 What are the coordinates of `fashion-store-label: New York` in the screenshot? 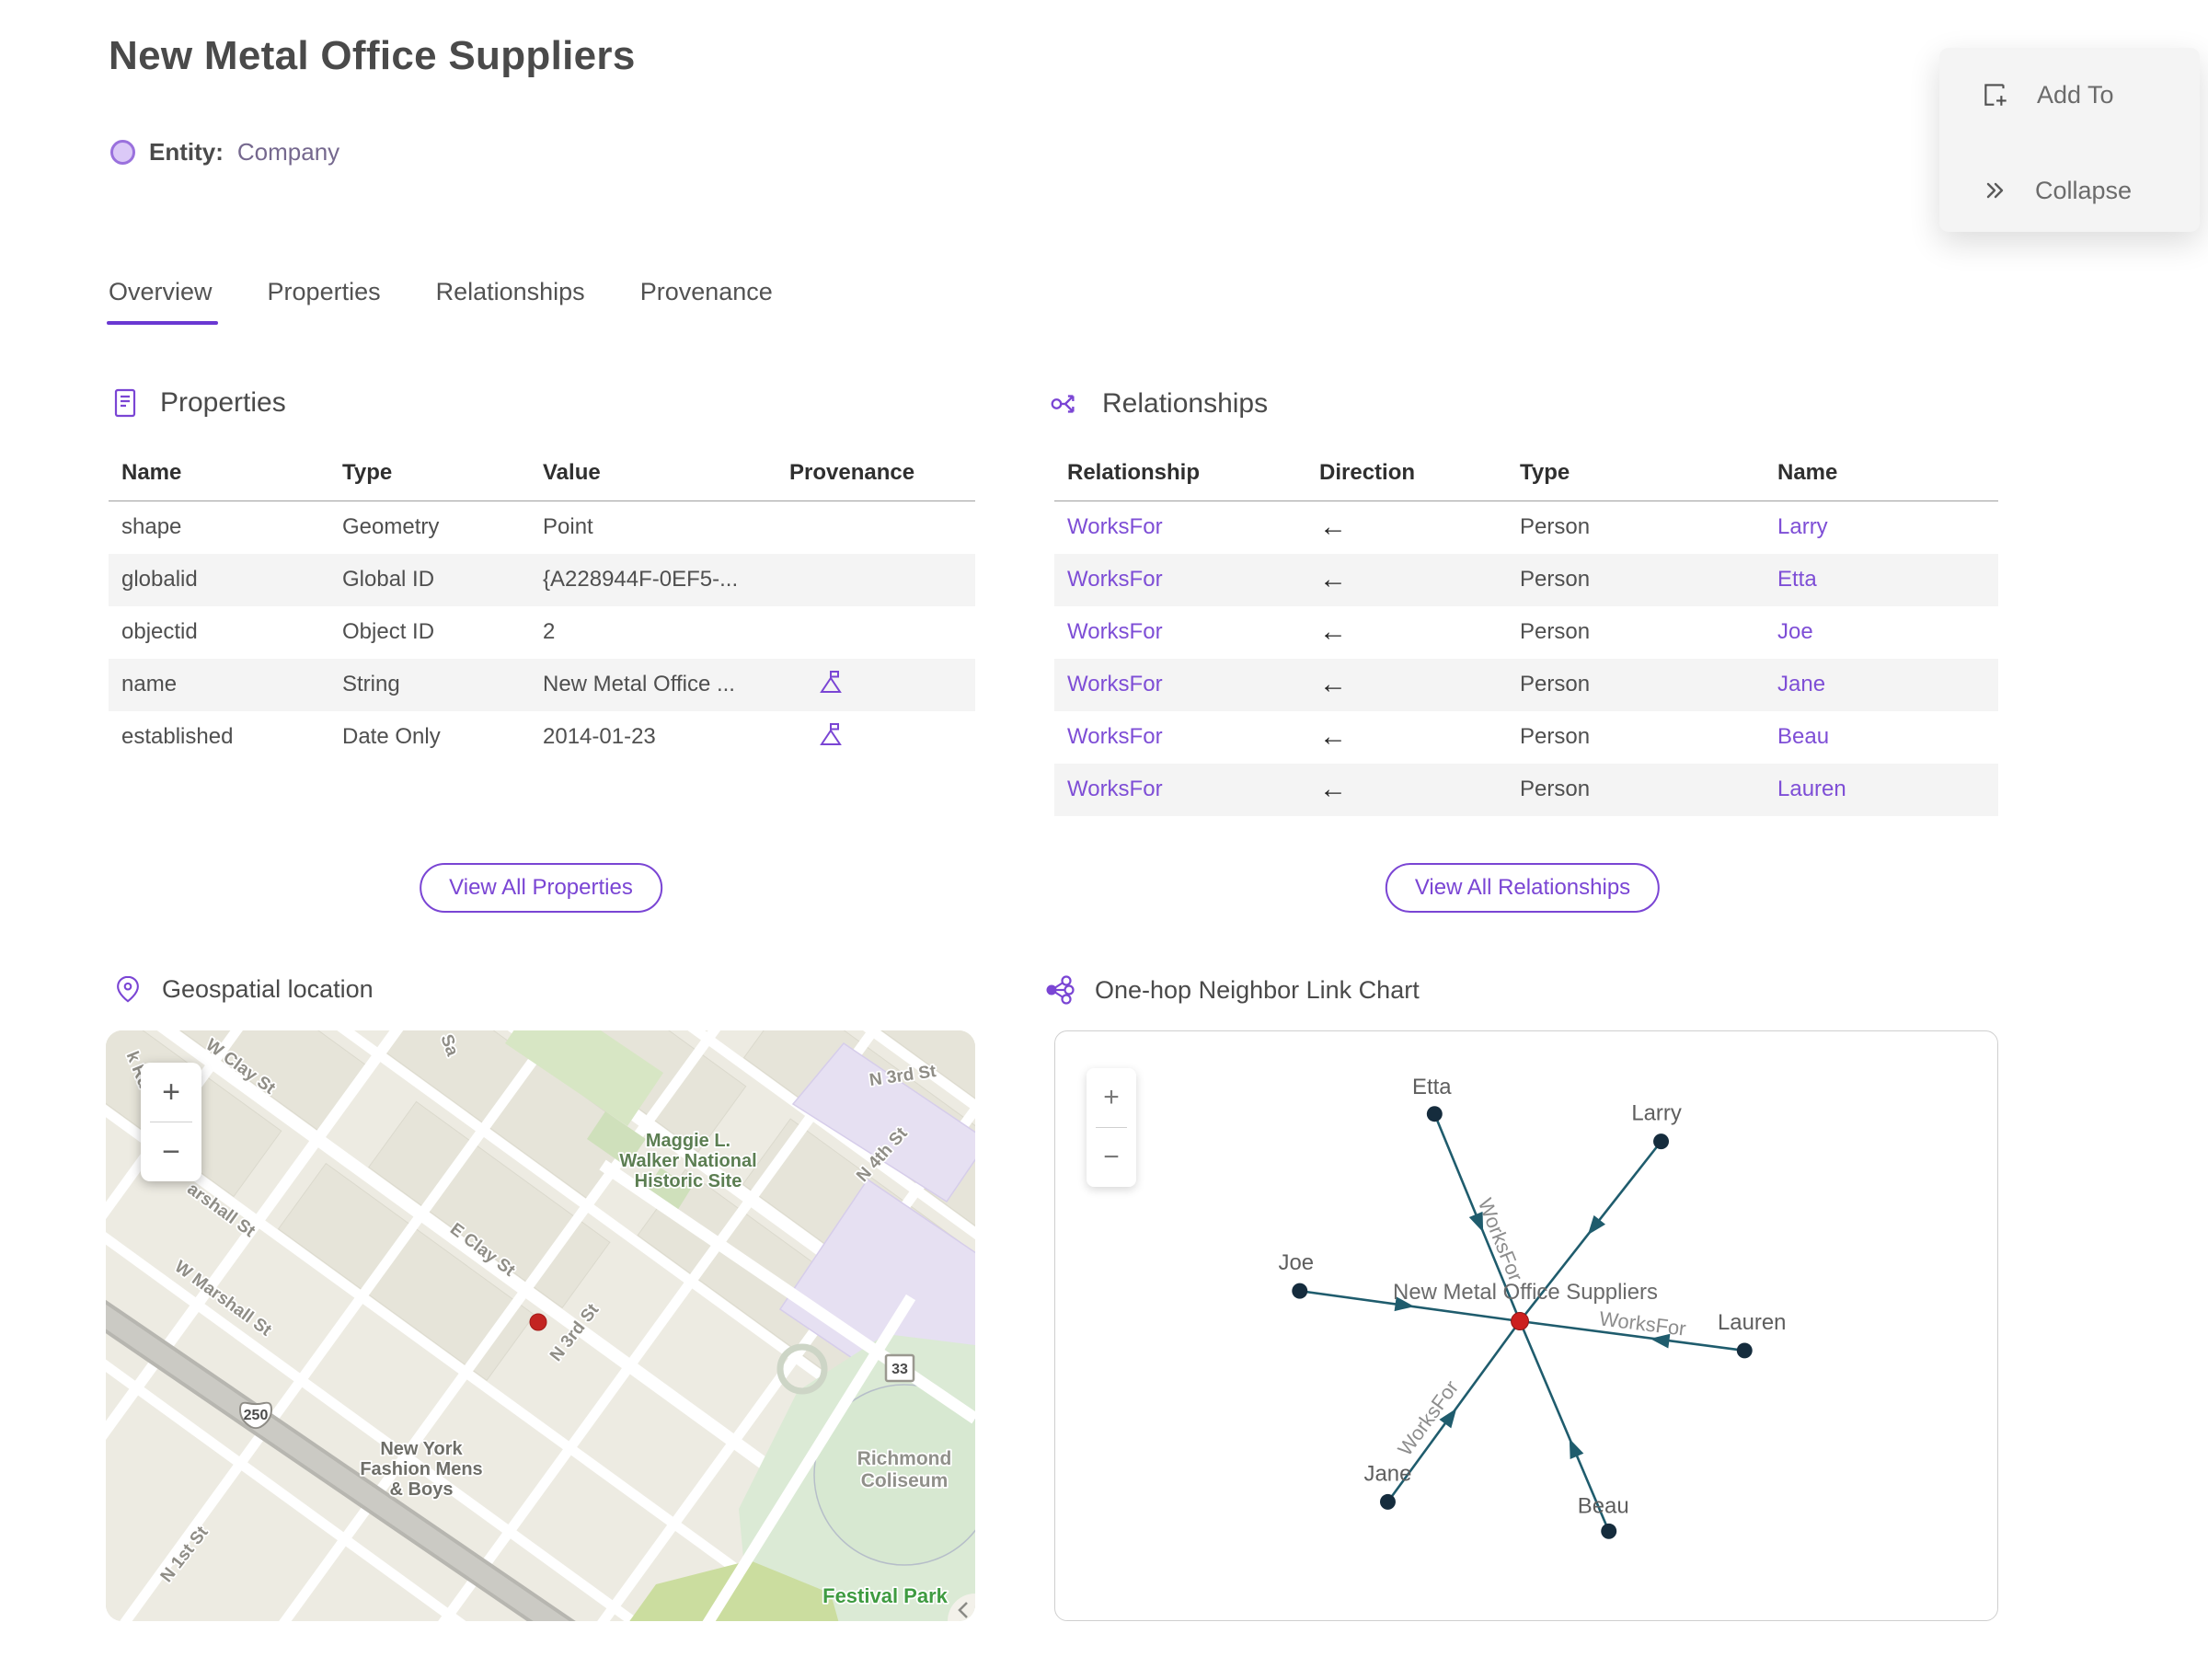 It's located at (421, 1449).